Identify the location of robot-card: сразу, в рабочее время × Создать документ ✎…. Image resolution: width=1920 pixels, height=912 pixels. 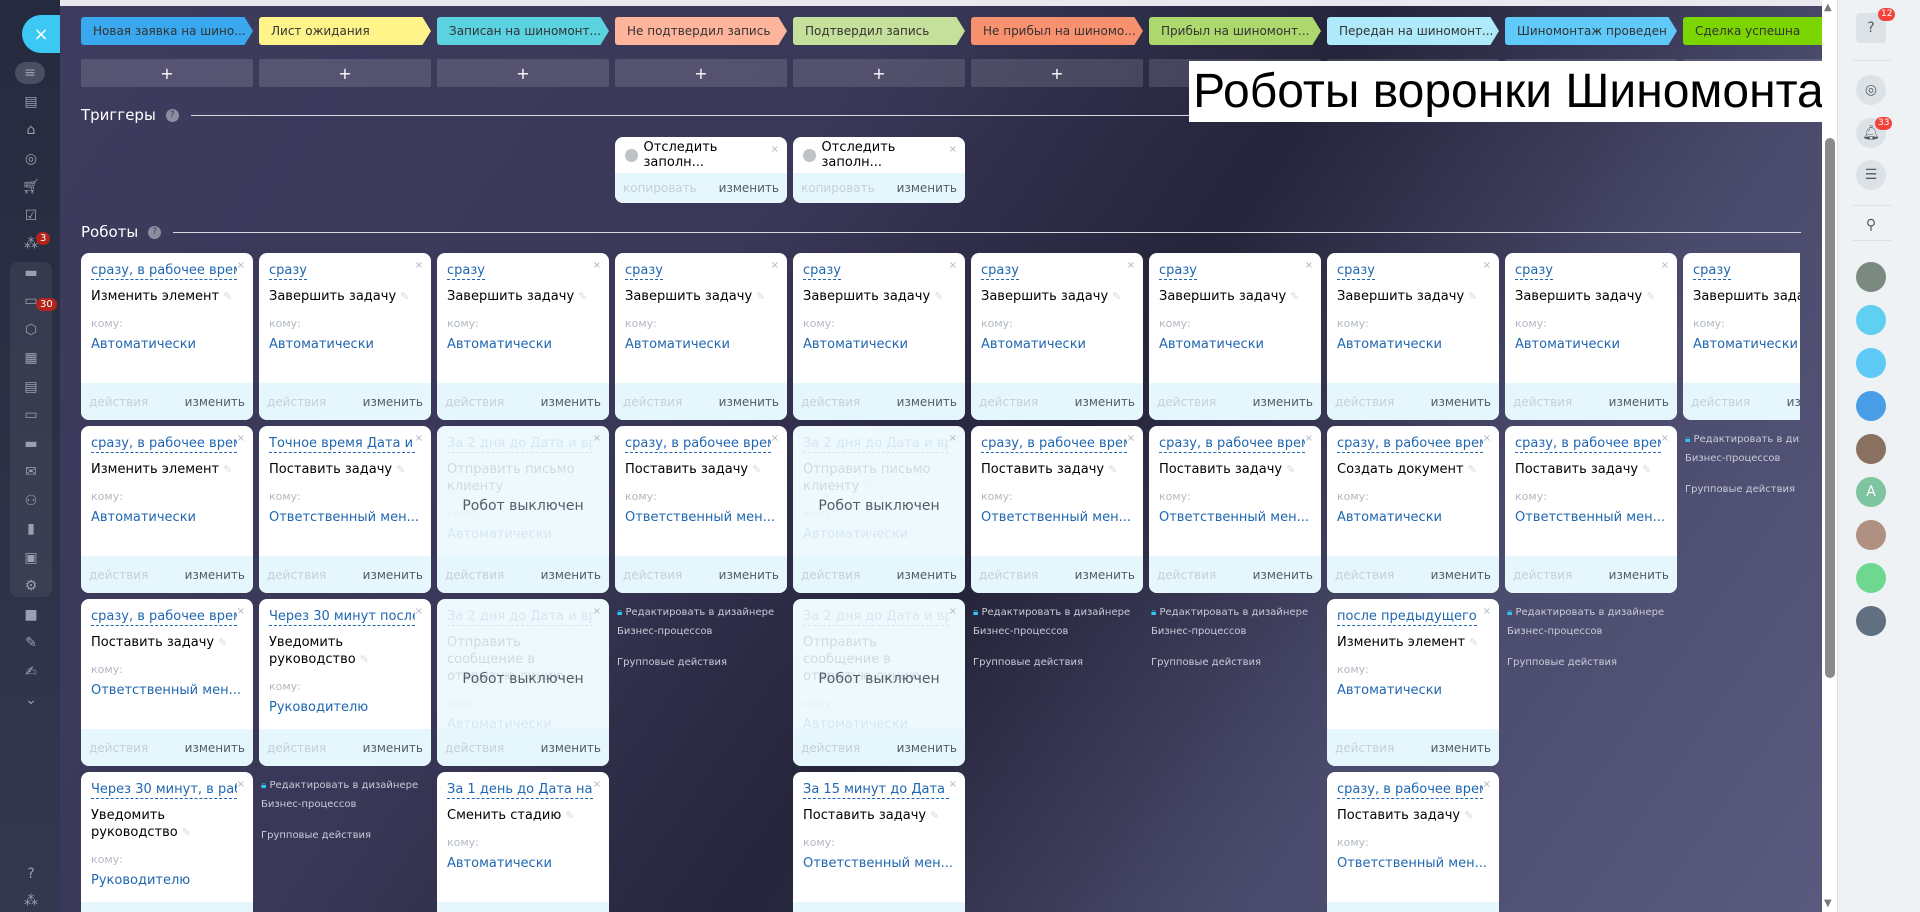
(1413, 509).